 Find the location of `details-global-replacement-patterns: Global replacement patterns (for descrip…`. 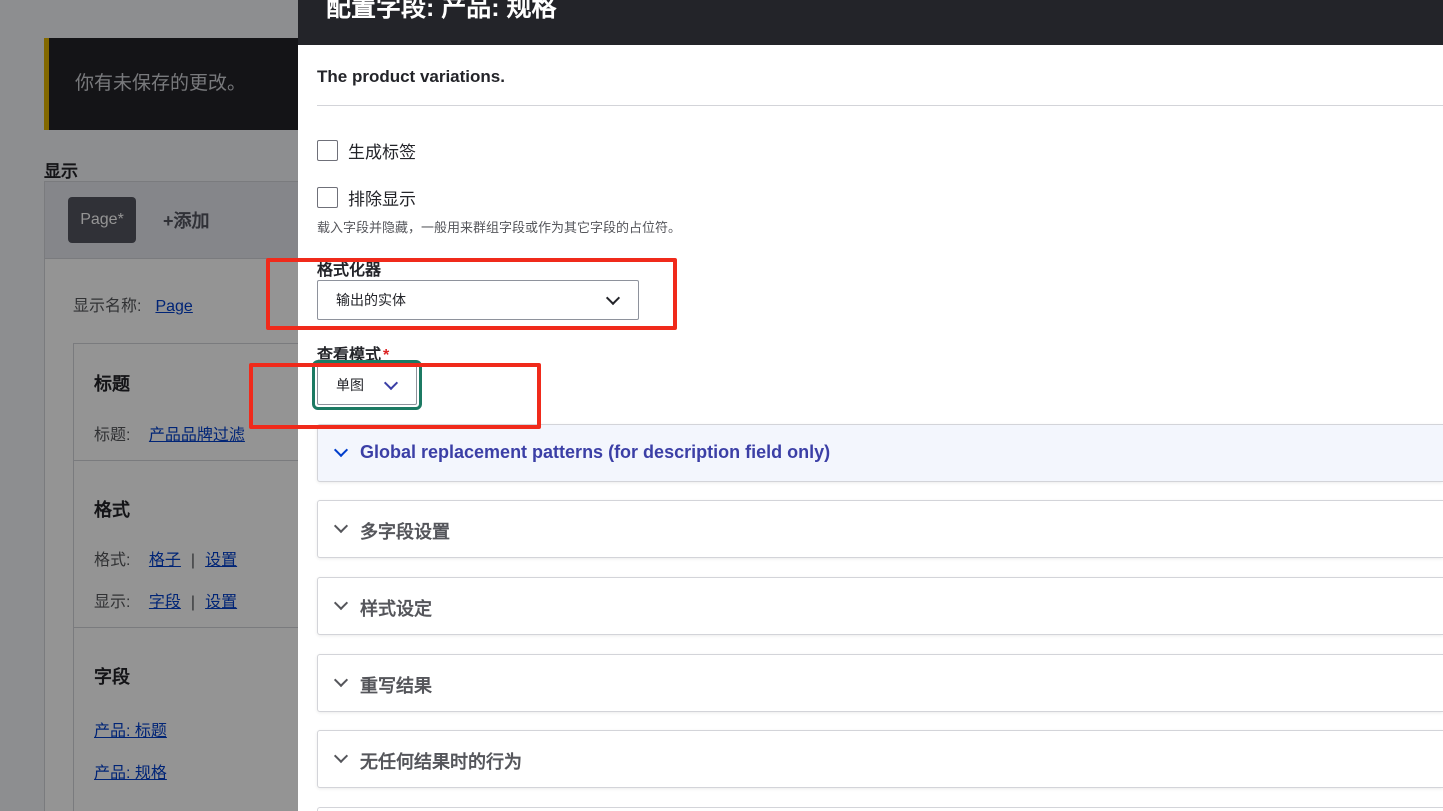

details-global-replacement-patterns: Global replacement patterns (for descrip… is located at coordinates (880, 453).